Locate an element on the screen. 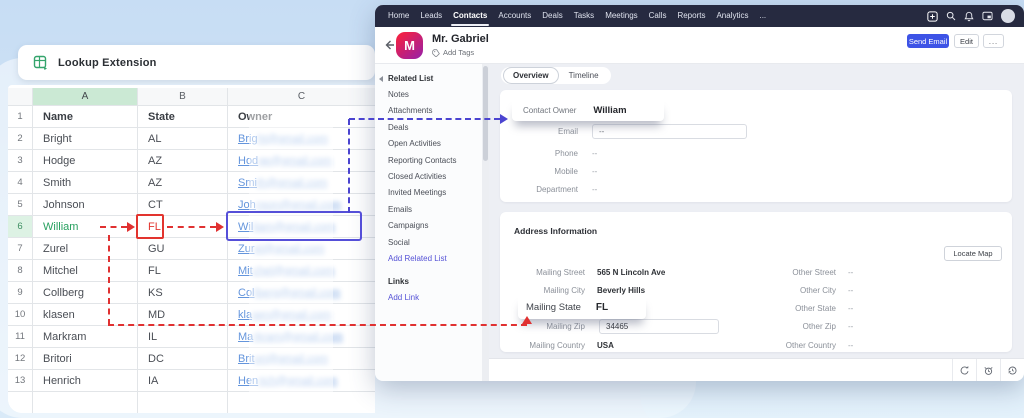 The width and height of the screenshot is (1024, 418). nav-item-reports: Reports is located at coordinates (691, 16).